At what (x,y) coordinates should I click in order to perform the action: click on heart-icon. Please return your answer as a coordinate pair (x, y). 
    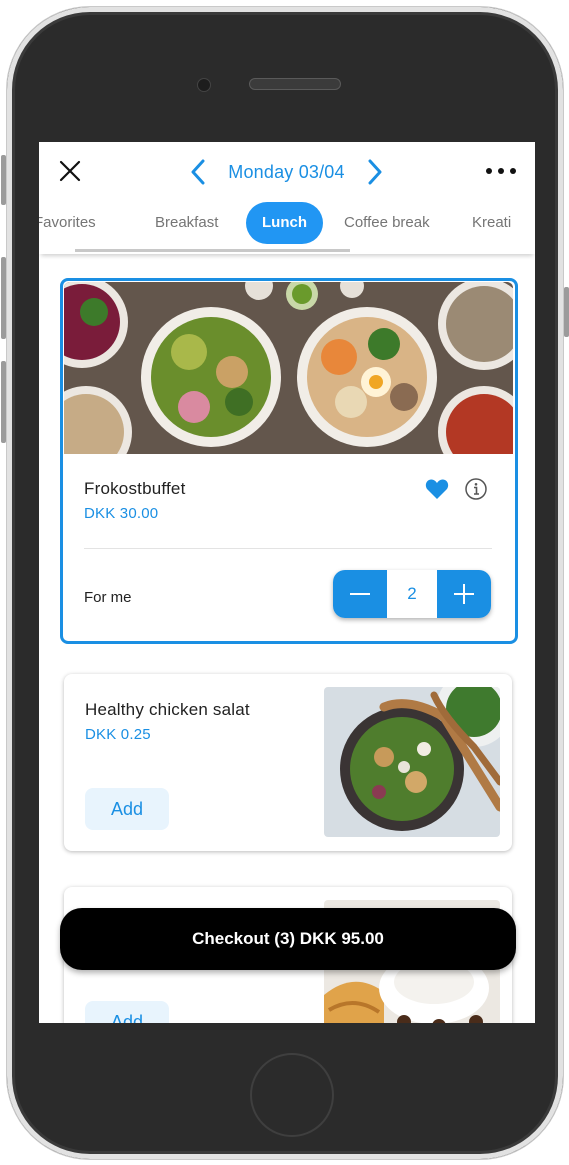
    Looking at the image, I should click on (437, 489).